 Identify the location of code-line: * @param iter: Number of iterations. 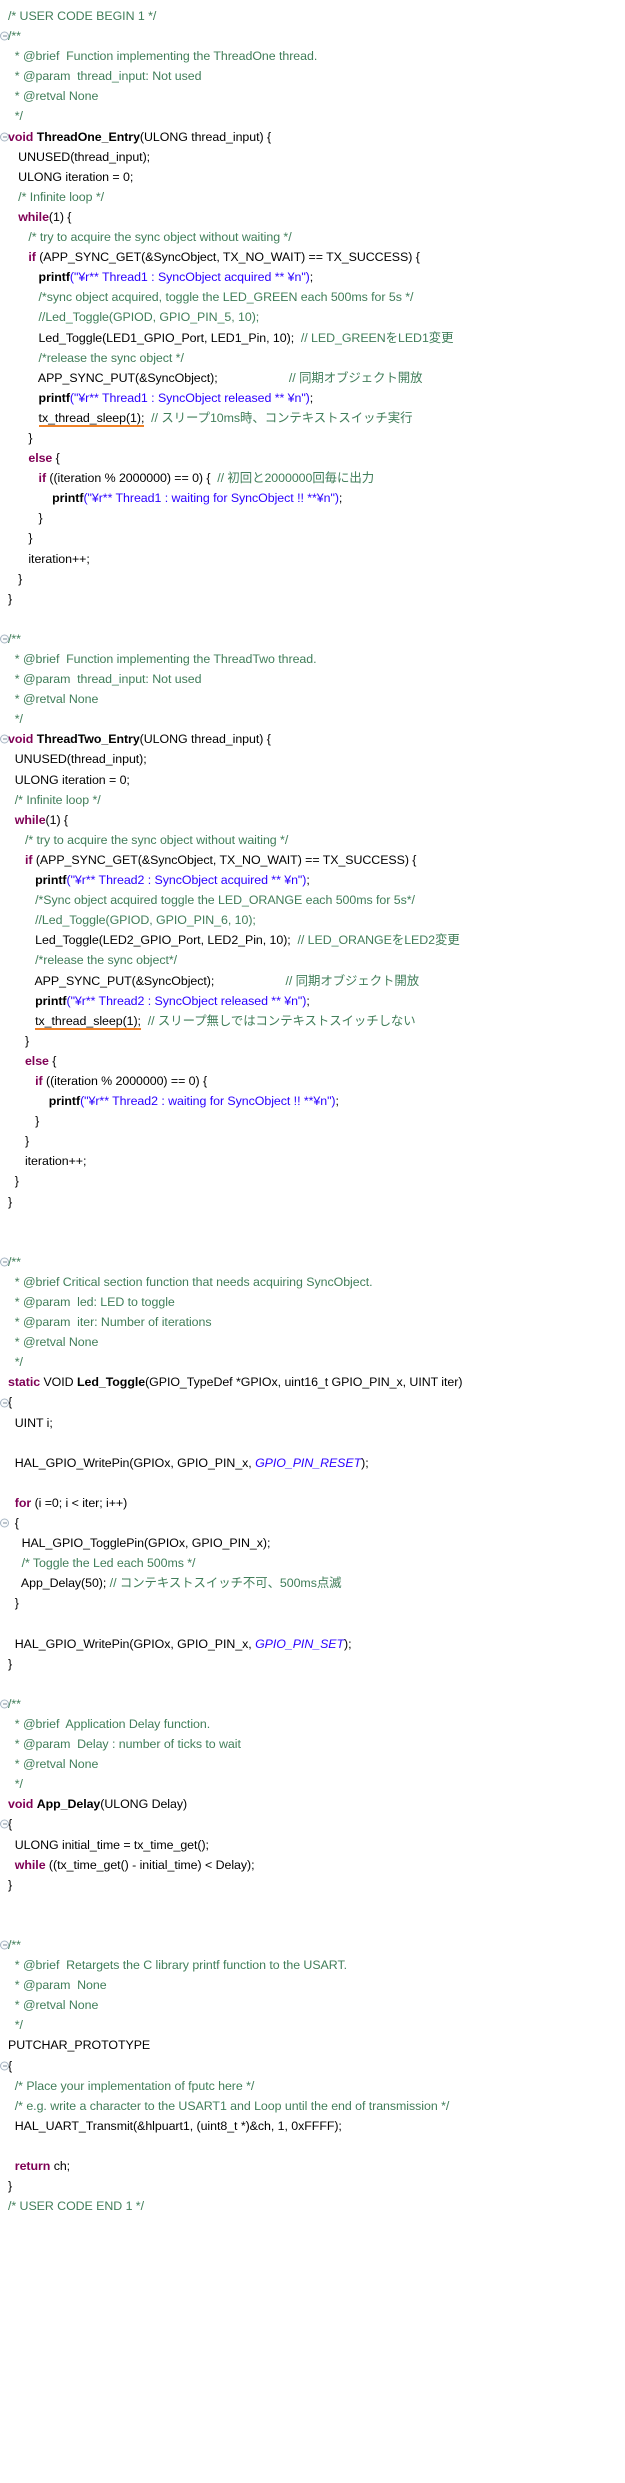
(312, 1322).